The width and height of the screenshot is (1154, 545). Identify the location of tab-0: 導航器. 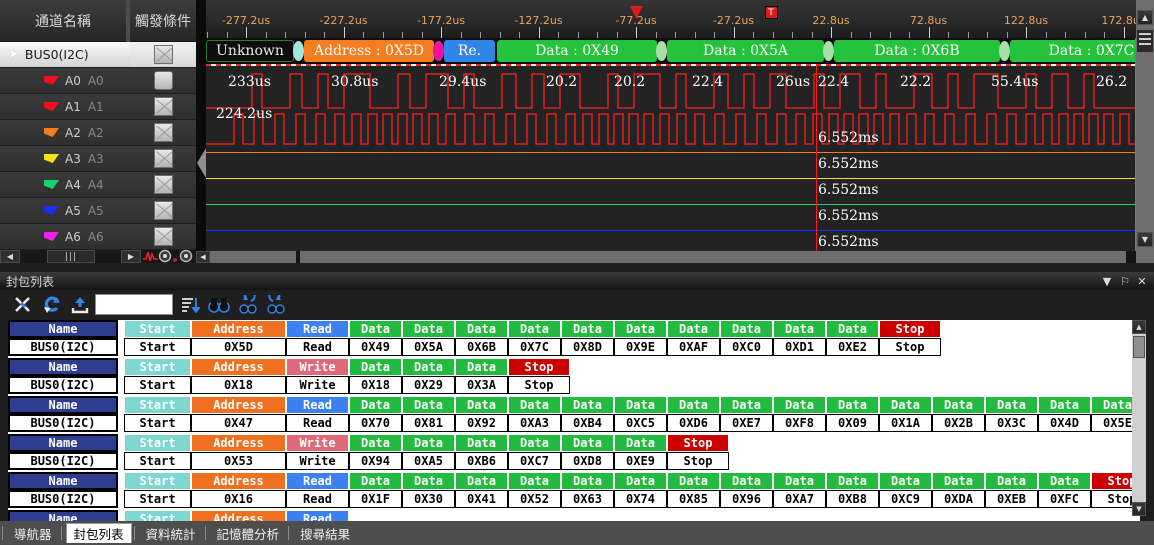
(33, 533).